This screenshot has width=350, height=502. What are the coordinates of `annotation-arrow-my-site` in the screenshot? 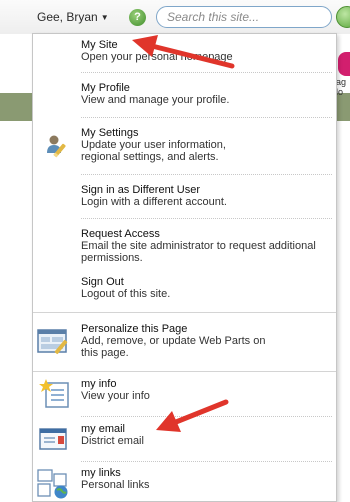 It's located at (183, 52).